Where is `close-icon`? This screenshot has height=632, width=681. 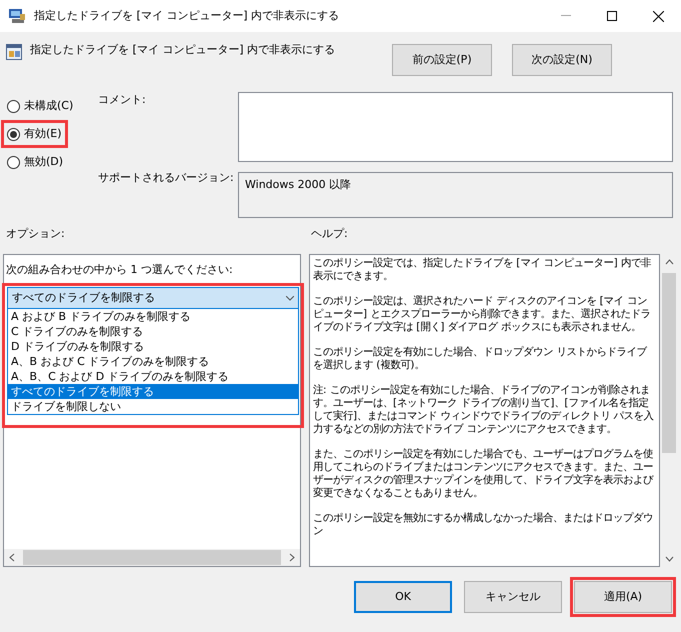
close-icon is located at coordinates (658, 16).